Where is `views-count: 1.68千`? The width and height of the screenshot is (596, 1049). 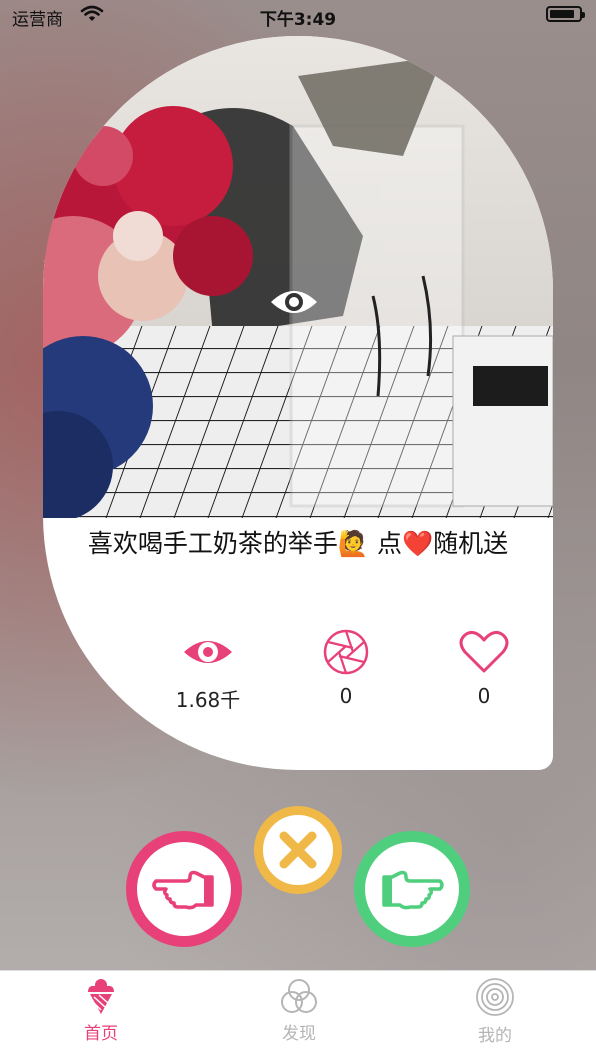 views-count: 1.68千 is located at coordinates (208, 700).